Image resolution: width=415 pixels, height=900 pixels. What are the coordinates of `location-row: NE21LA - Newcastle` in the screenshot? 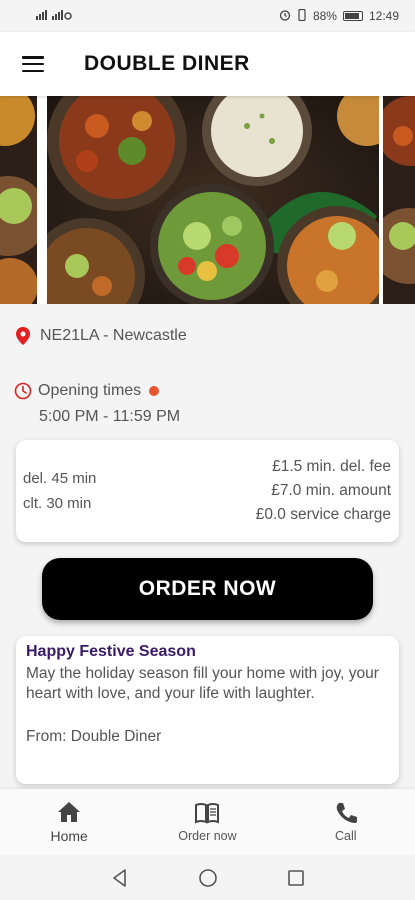 It's located at (207, 325).